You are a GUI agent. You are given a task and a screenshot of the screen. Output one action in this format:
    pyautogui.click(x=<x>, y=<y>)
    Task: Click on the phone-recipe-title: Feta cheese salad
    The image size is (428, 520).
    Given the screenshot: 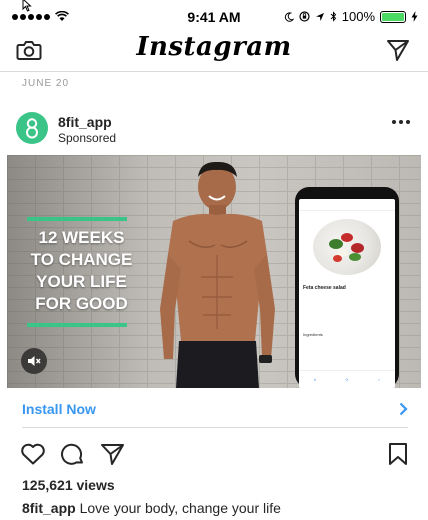 What is the action you would take?
    pyautogui.click(x=324, y=288)
    